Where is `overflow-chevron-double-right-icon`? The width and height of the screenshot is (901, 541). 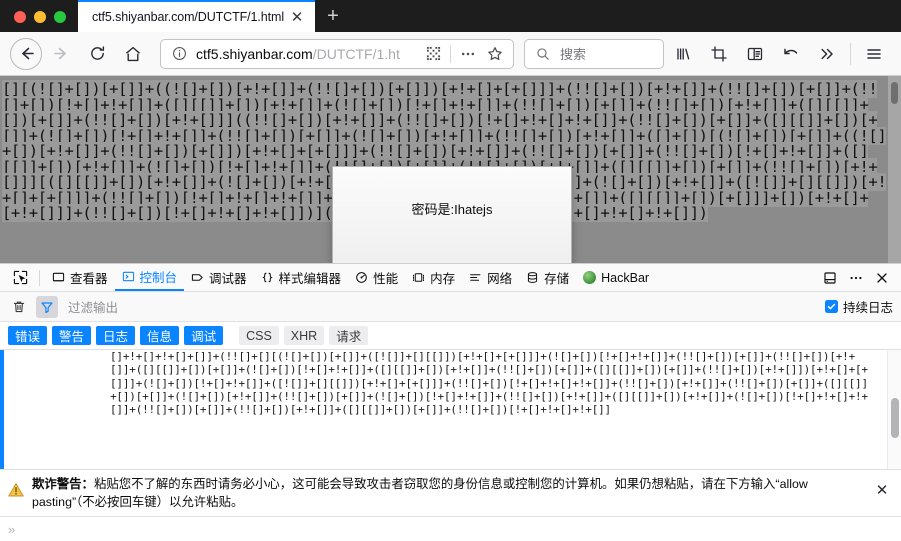 overflow-chevron-double-right-icon is located at coordinates (827, 54).